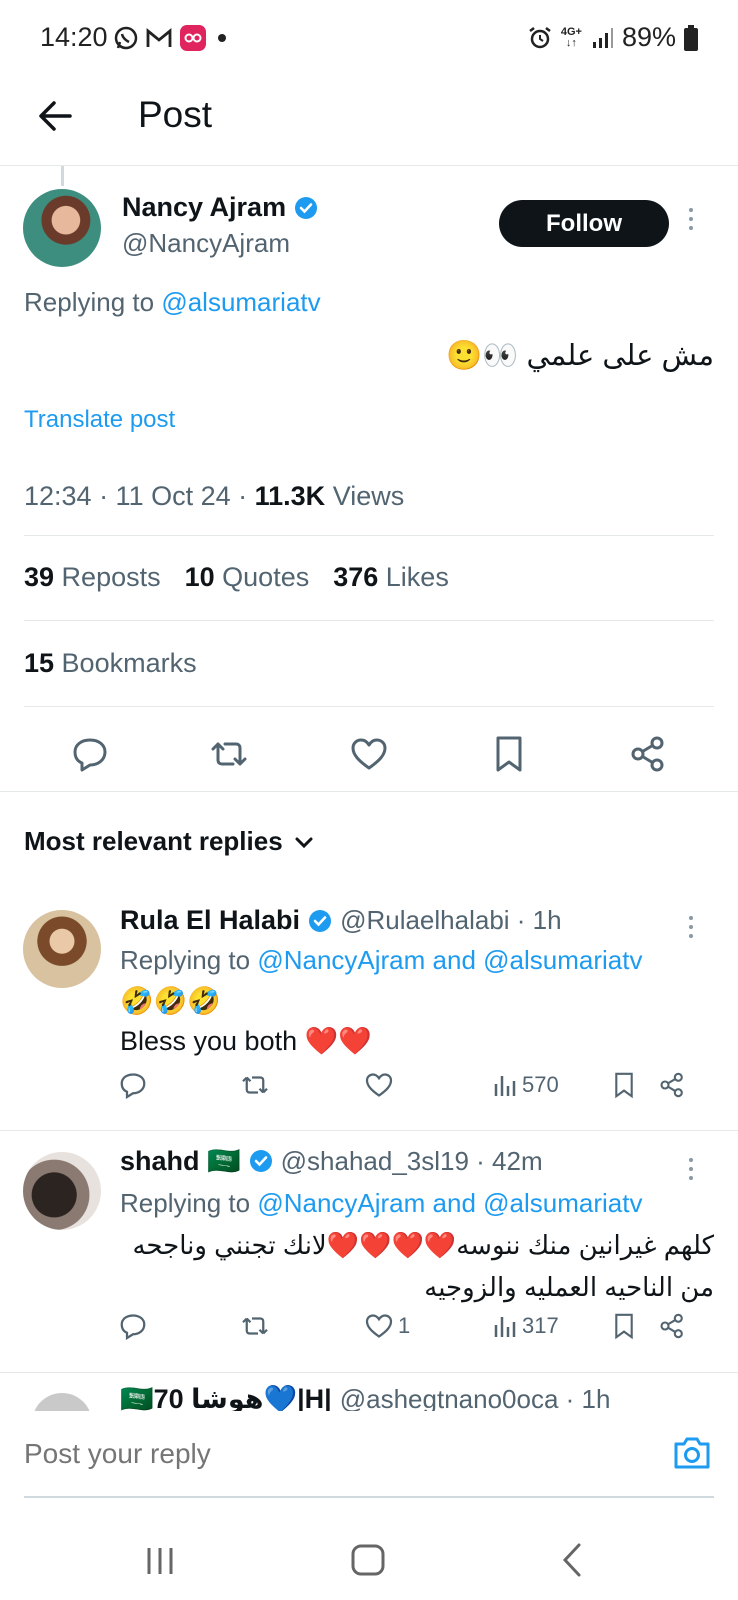 This screenshot has width=738, height=1600. I want to click on page-title: Post, so click(175, 114).